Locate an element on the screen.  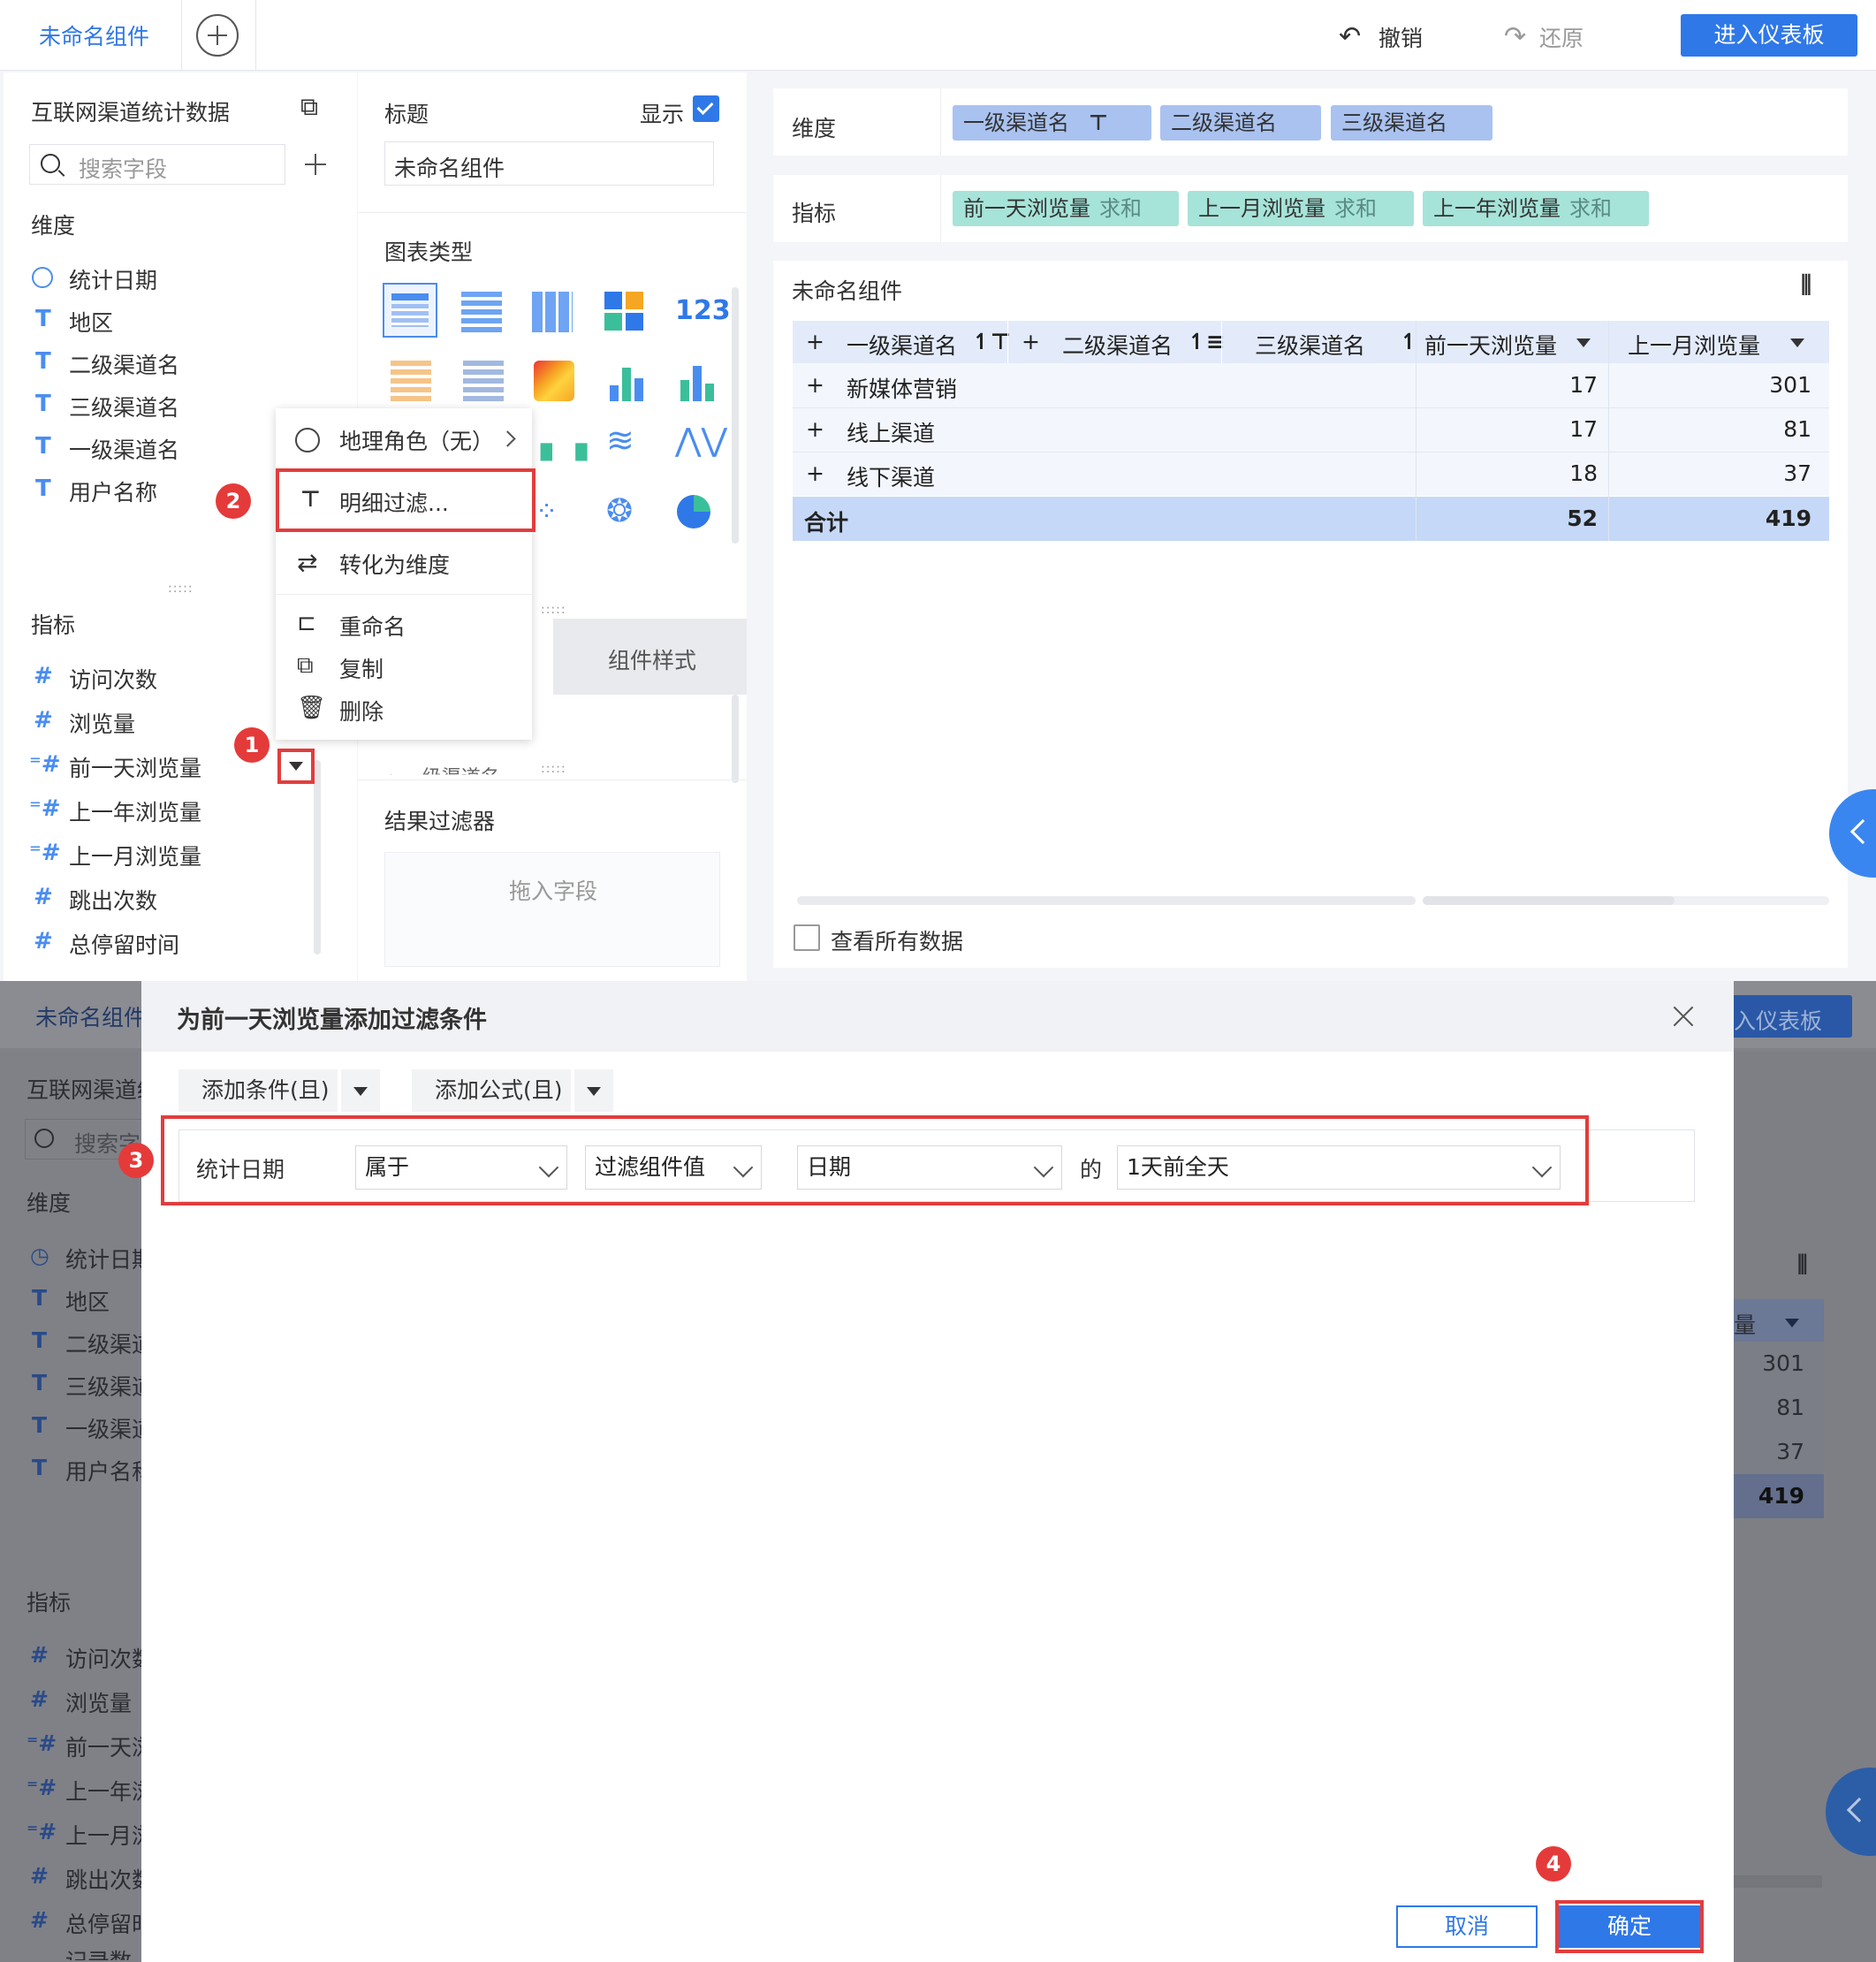
heat-grid-icon is located at coordinates (624, 312).